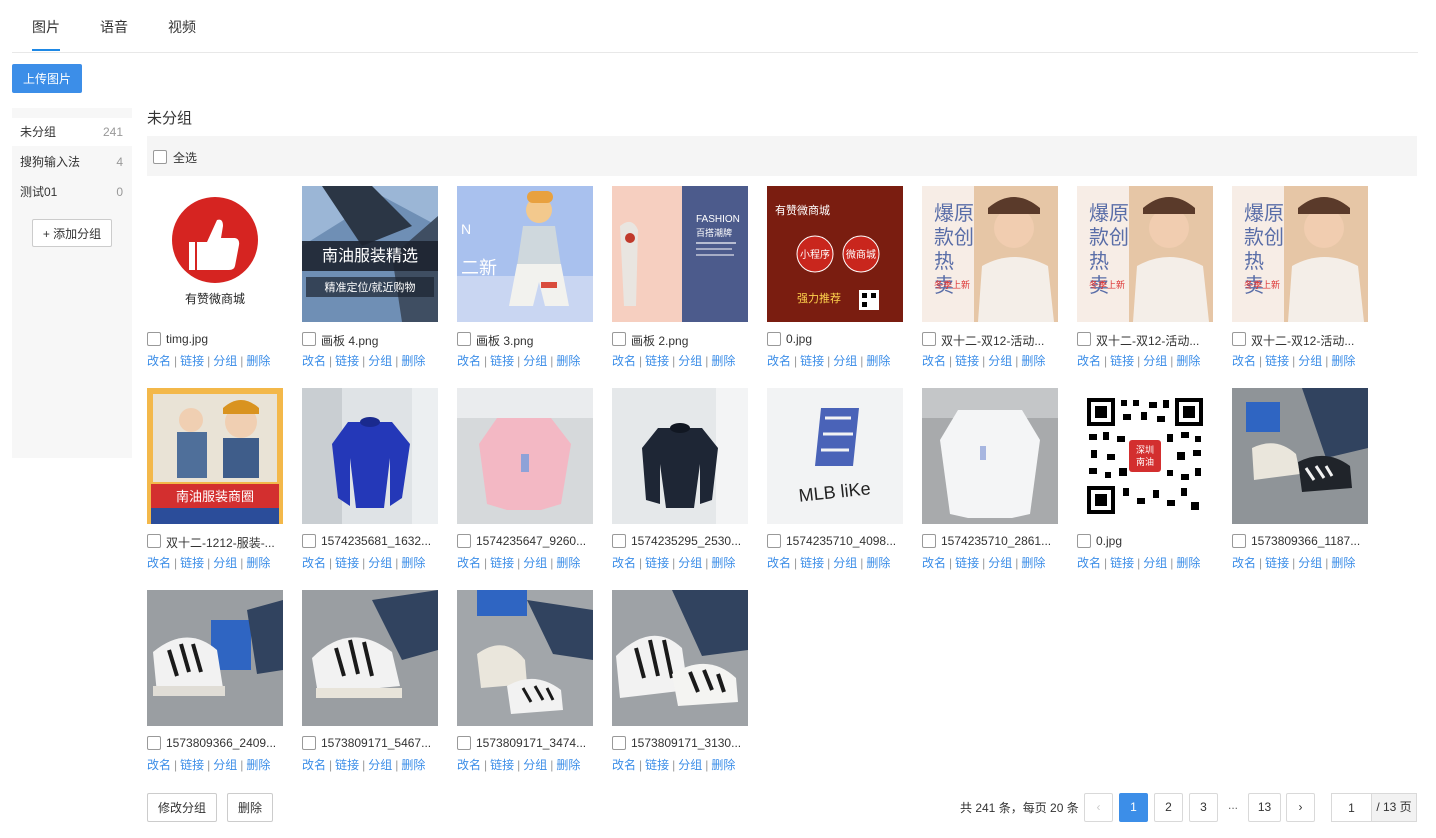 This screenshot has height=838, width=1436. I want to click on tab-images: 图片, so click(46, 27).